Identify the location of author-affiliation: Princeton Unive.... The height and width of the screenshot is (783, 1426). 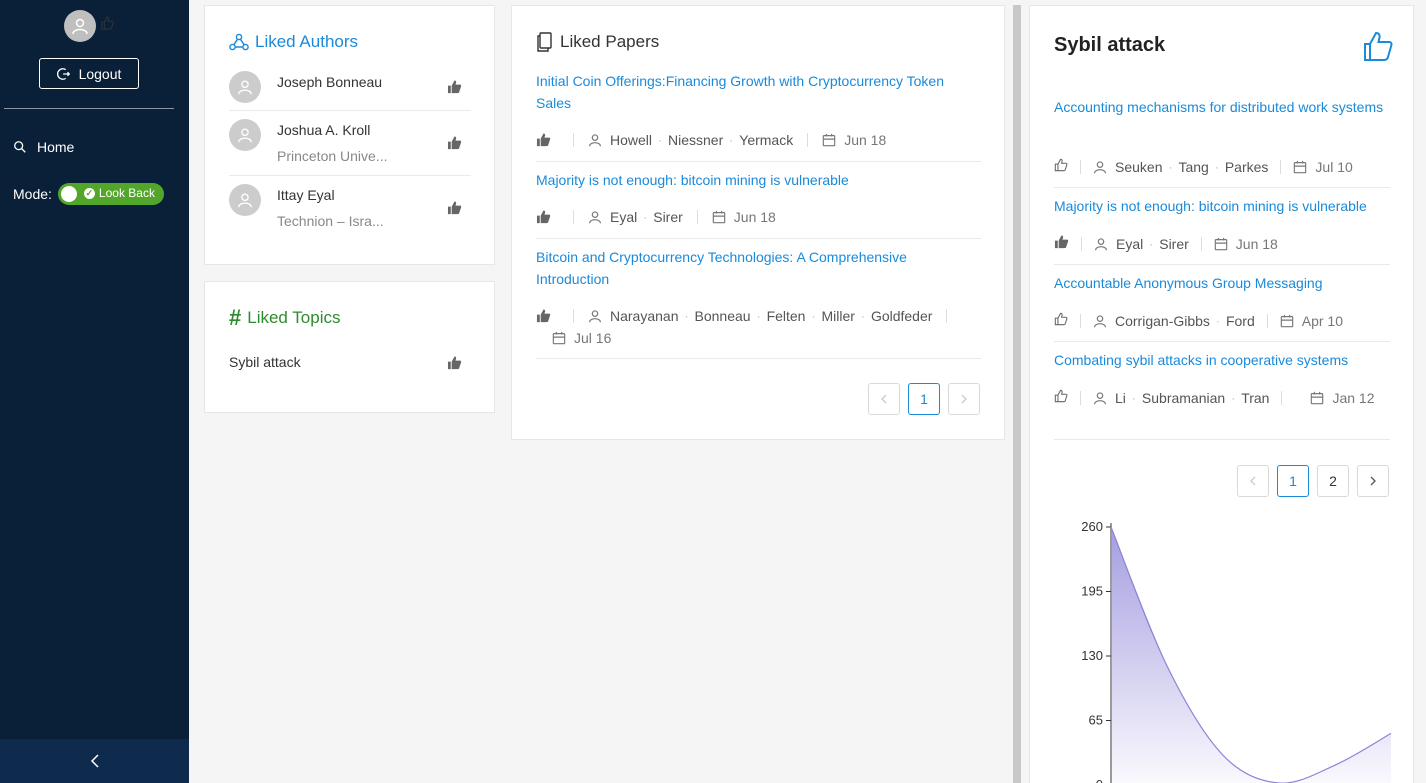
(332, 156).